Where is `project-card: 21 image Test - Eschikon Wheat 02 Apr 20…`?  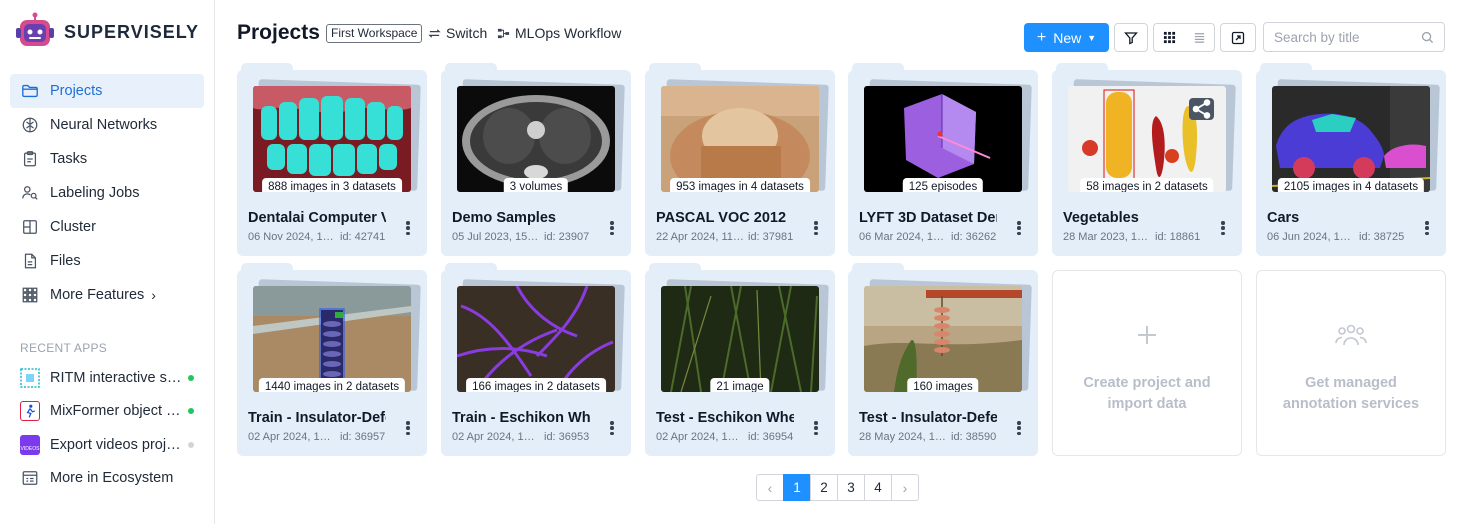
project-card: 21 image Test - Eschikon Wheat 02 Apr 20… is located at coordinates (740, 359).